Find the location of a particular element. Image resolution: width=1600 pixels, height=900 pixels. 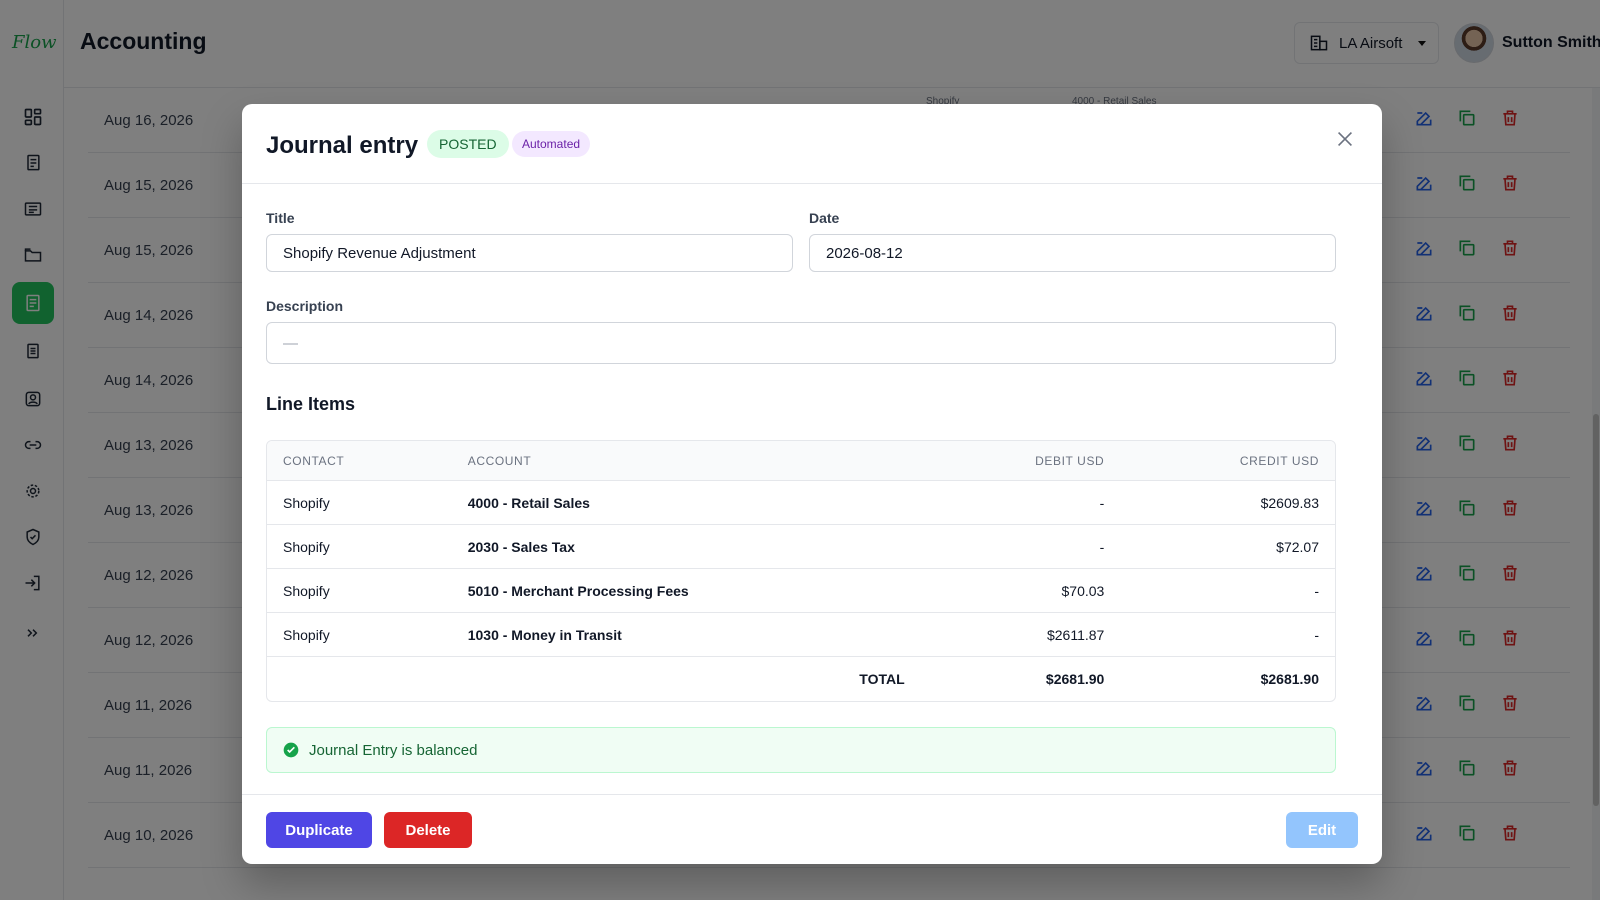

line-items-title: Line Items is located at coordinates (311, 404).